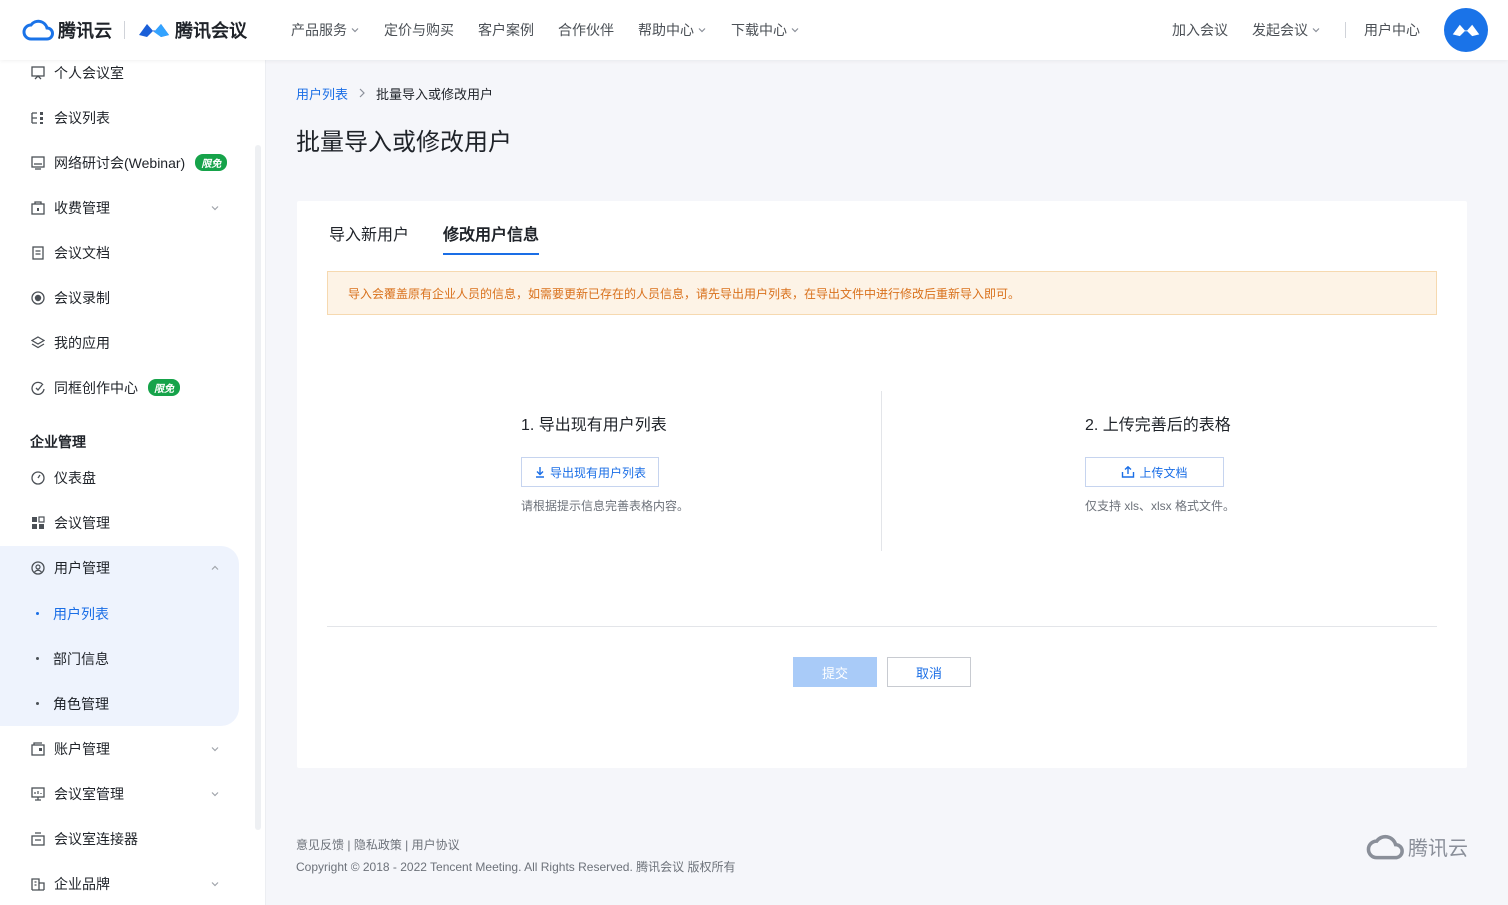 This screenshot has width=1508, height=905. Describe the element at coordinates (320, 845) in the screenshot. I see `feedback-link: 意见反馈` at that location.